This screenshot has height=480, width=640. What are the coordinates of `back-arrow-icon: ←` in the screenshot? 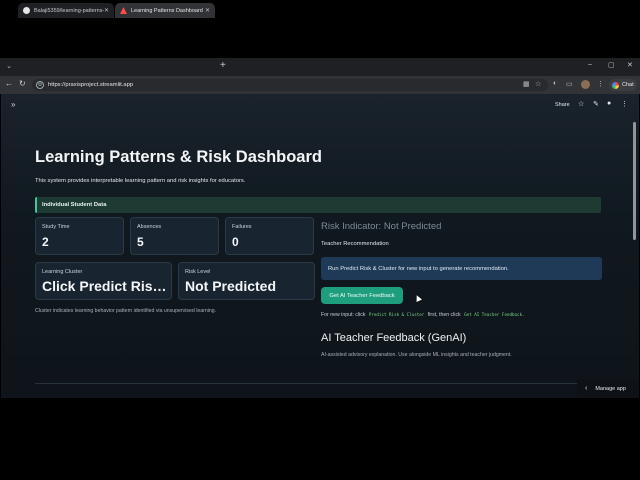 It's located at (9, 83).